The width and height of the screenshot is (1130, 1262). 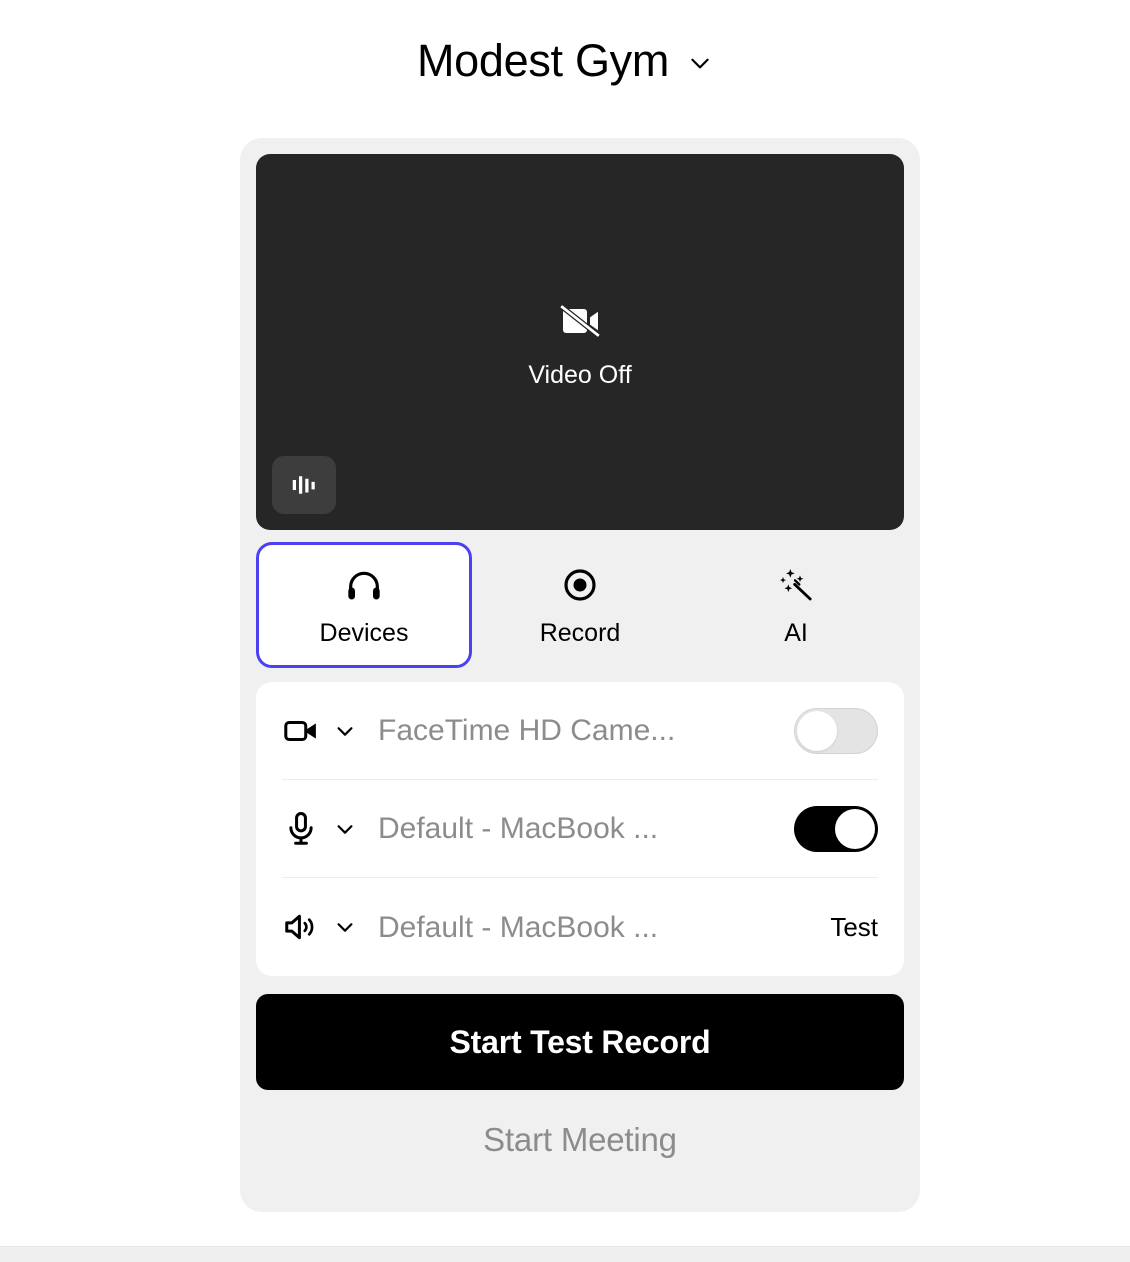 I want to click on tab-record-label: Record, so click(x=580, y=632).